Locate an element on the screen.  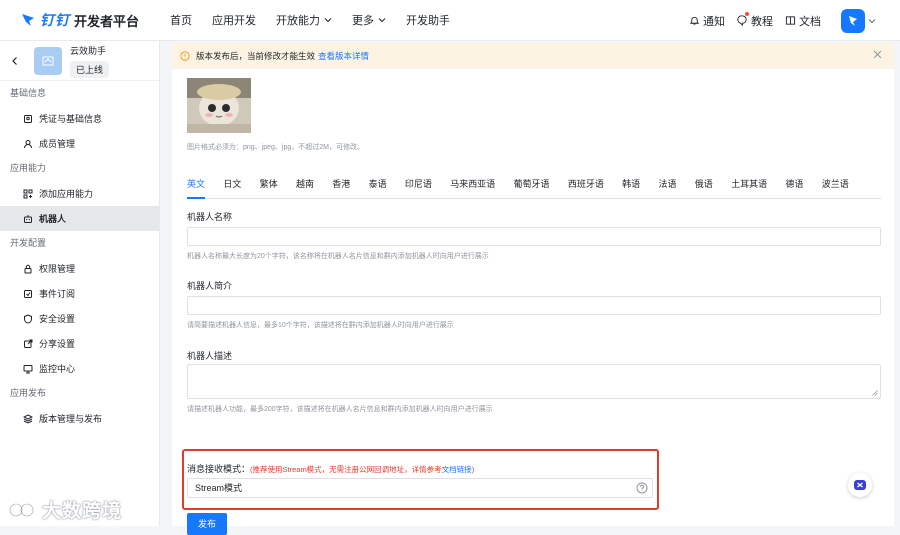
doc-link: 文档链接 is located at coordinates (457, 469).